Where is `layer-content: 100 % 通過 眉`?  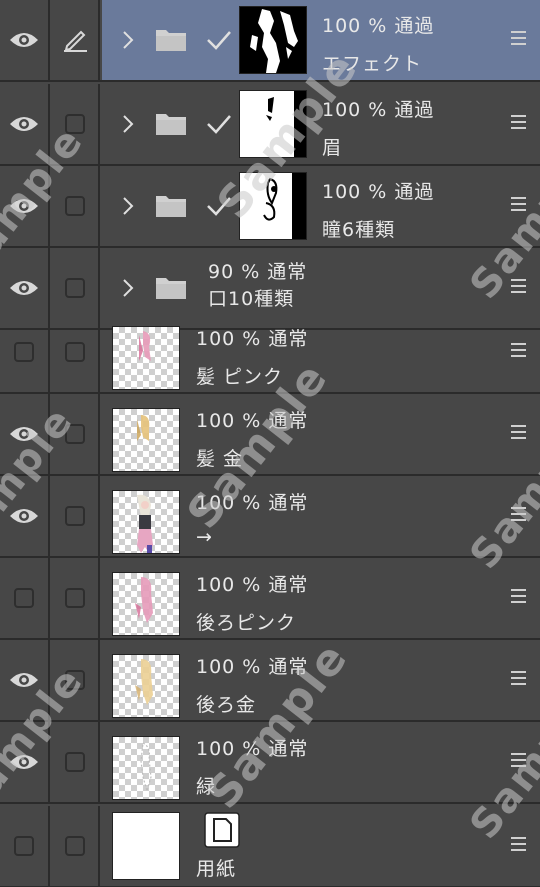
layer-content: 100 % 通過 眉 is located at coordinates (321, 124).